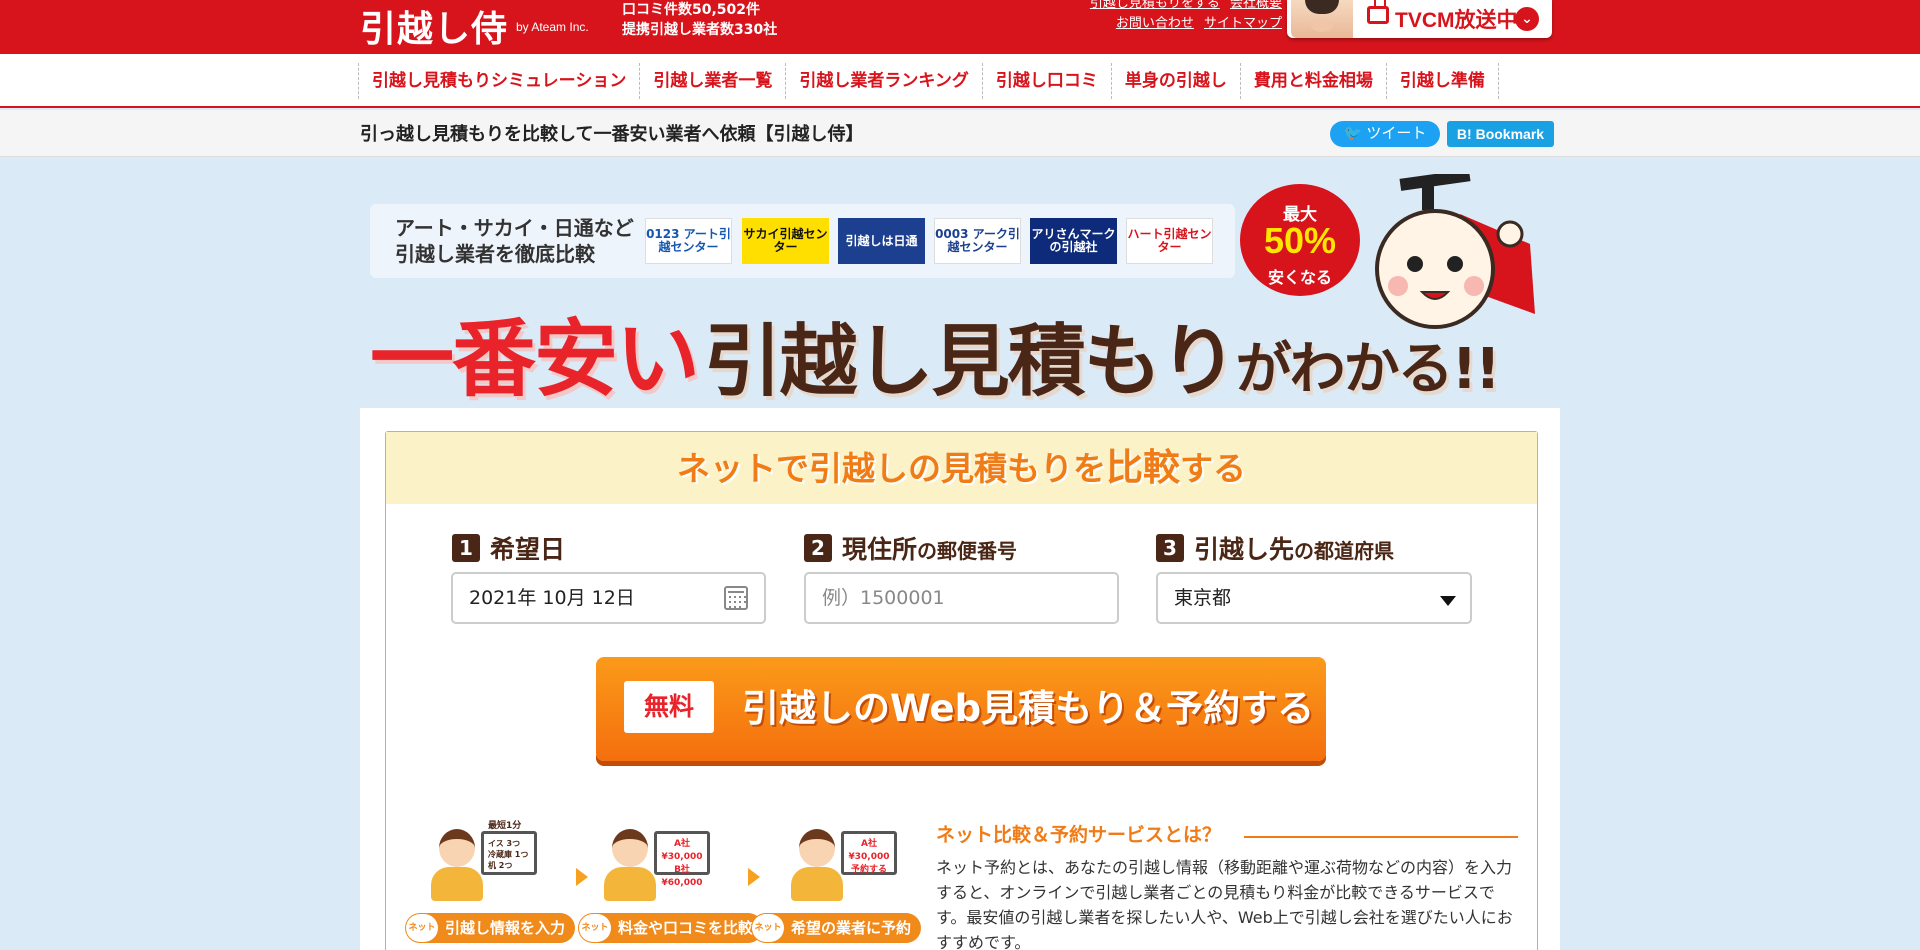 This screenshot has width=1920, height=950. I want to click on discount-badge: 最大 50% 安くなる, so click(1300, 240).